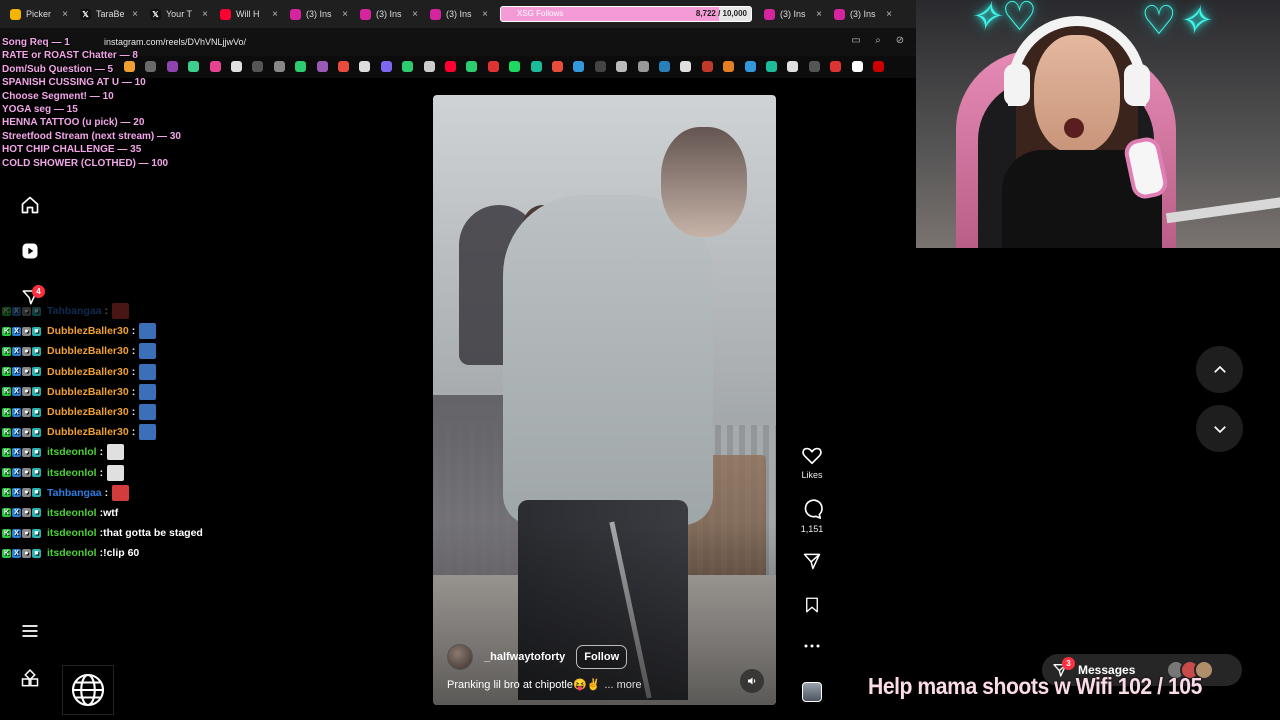 The image size is (1280, 720). I want to click on tab-browser.tabs-0: Picker ×, so click(39, 14).